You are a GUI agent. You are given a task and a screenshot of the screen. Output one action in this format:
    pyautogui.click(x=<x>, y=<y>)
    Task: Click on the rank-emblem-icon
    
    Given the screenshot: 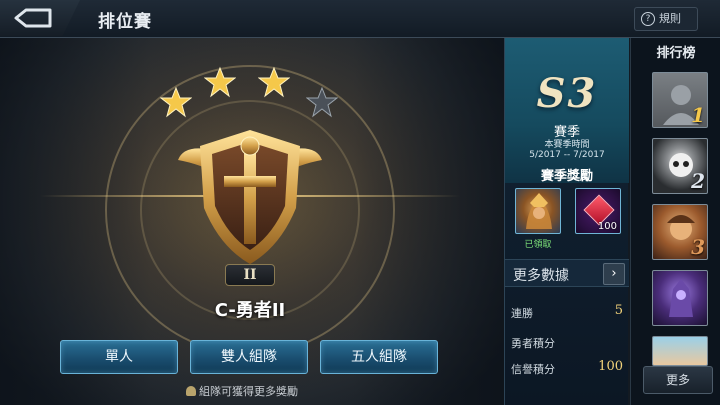 What is the action you would take?
    pyautogui.click(x=250, y=197)
    